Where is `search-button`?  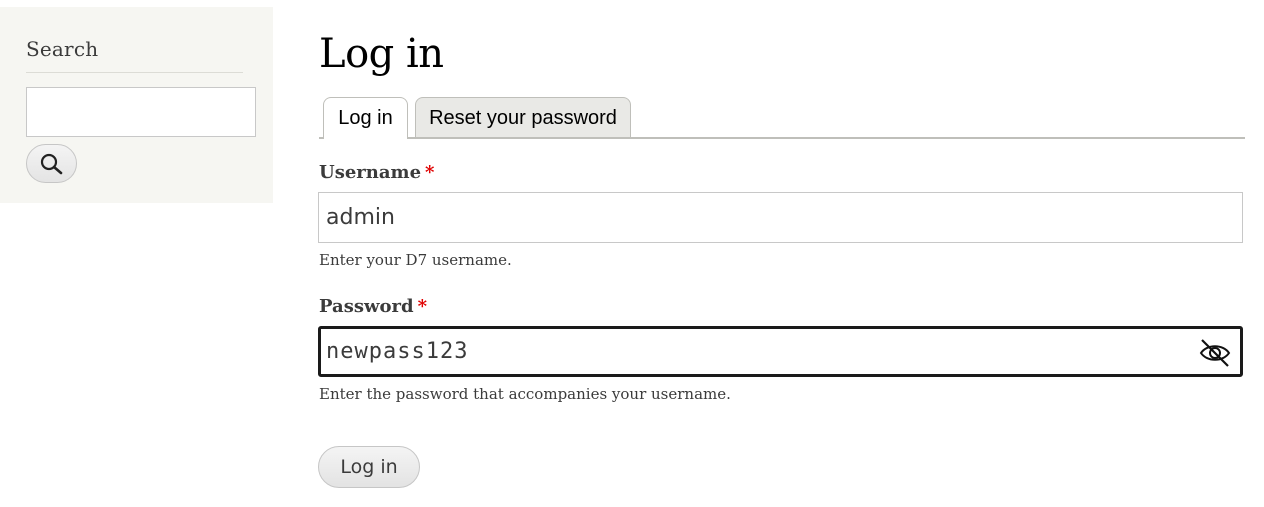
search-button is located at coordinates (51, 163).